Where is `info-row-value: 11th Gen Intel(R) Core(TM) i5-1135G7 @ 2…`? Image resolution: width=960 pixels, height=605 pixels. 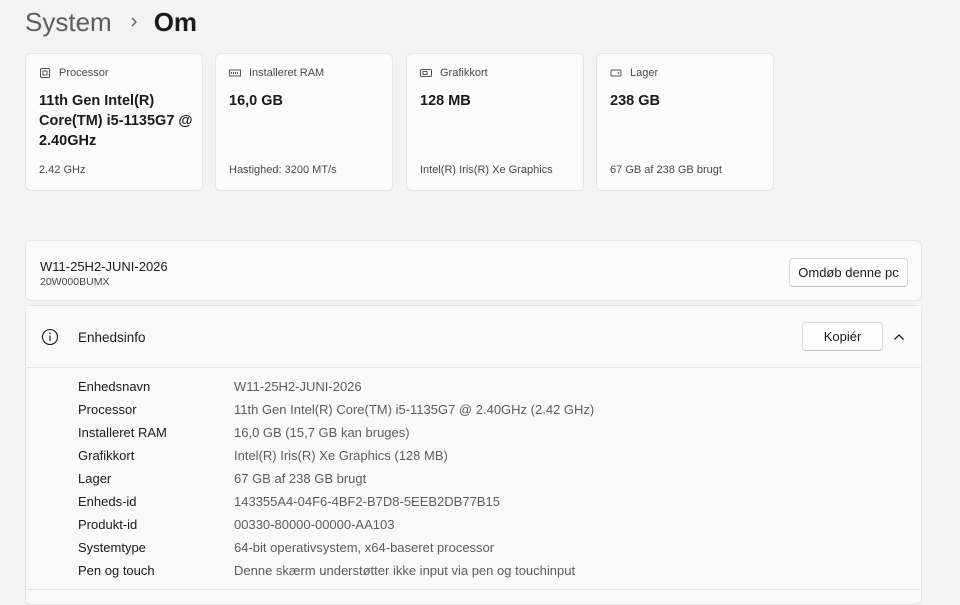
info-row-value: 11th Gen Intel(R) Core(TM) i5-1135G7 @ 2… is located at coordinates (414, 409).